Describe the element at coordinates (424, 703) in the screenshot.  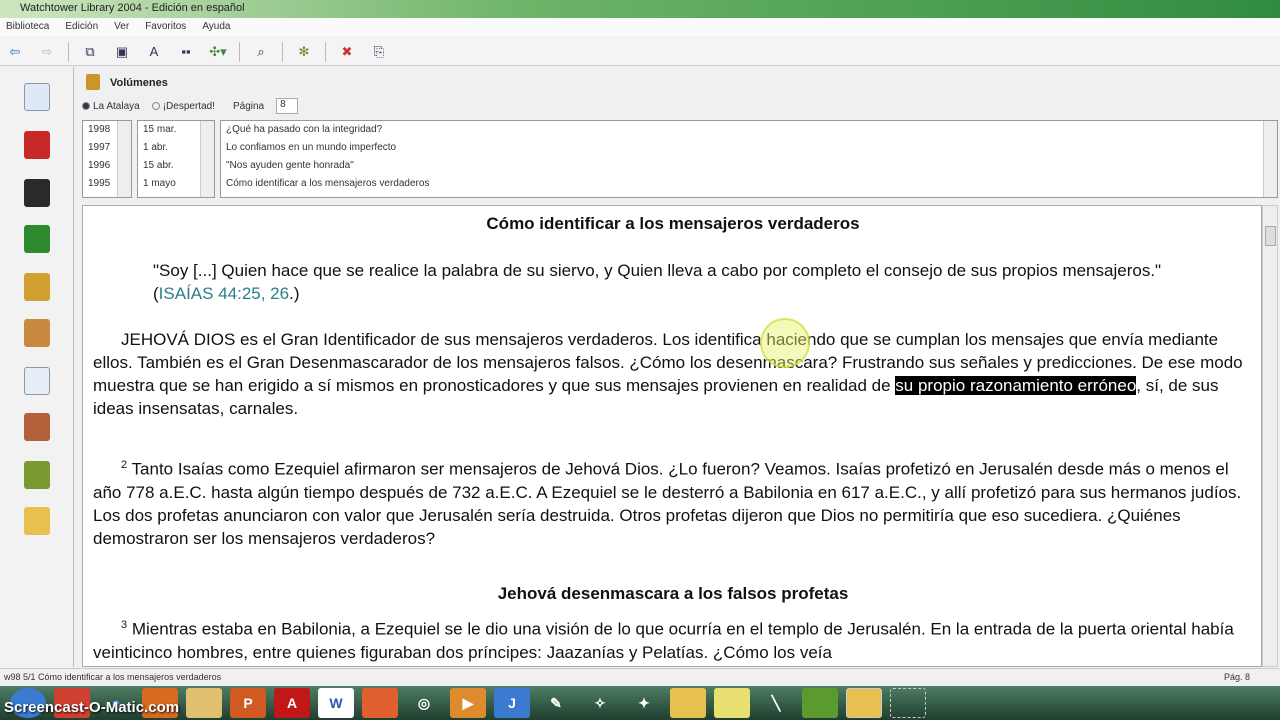
I see `media-icon: ◎` at that location.